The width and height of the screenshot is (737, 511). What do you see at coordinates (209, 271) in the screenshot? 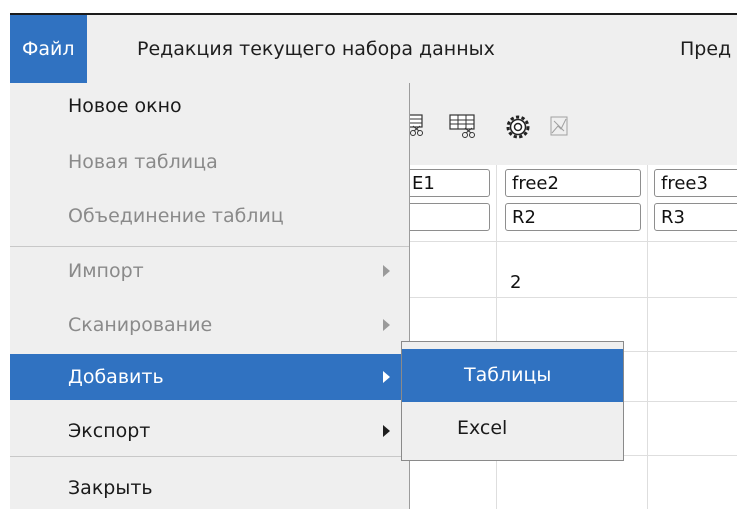
I see `menu-item-import: Импорт` at bounding box center [209, 271].